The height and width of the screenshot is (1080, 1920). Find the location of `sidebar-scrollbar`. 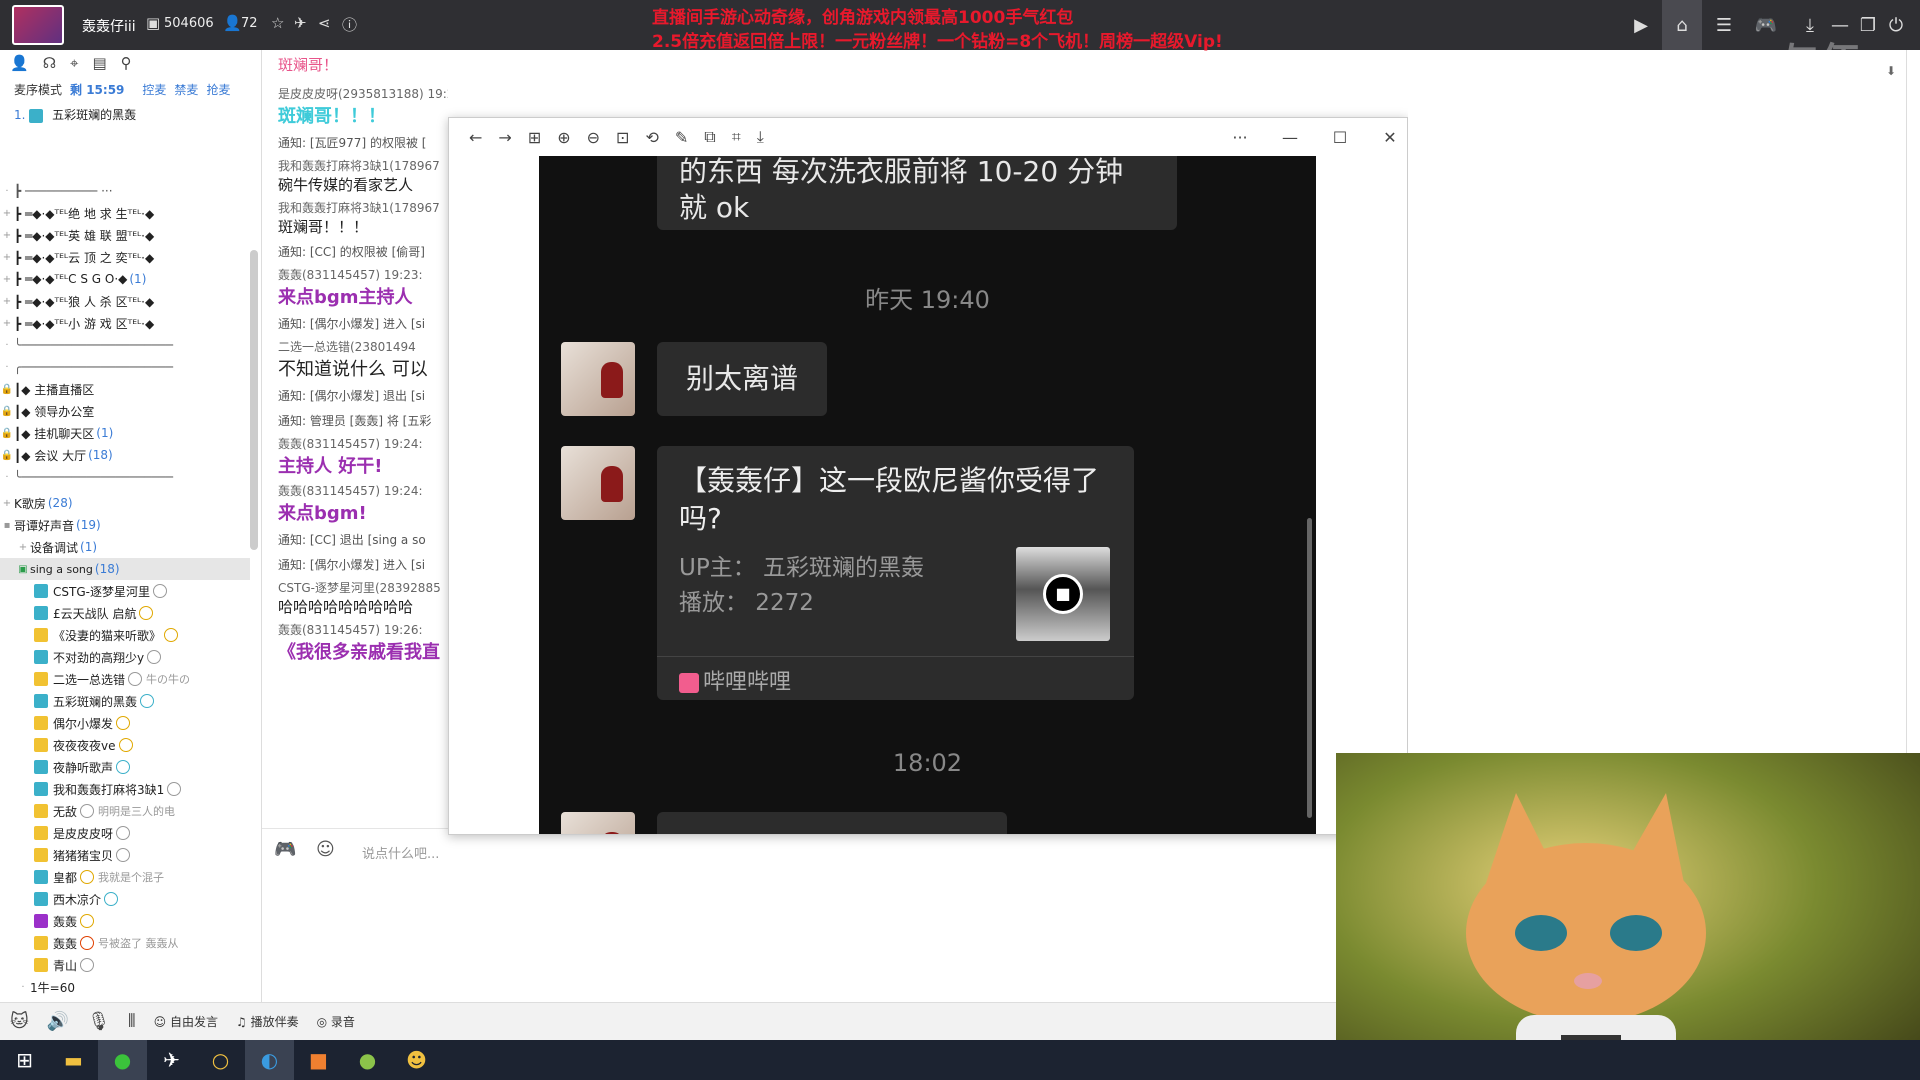

sidebar-scrollbar is located at coordinates (254, 400).